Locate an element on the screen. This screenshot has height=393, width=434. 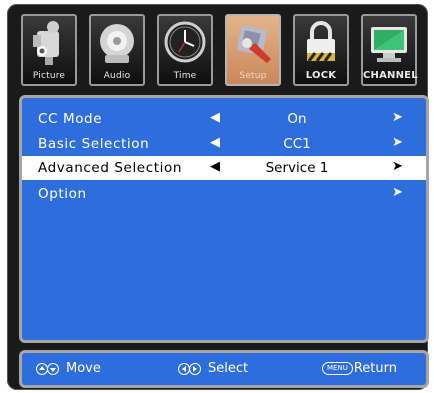
tab-label-lock: LOCK is located at coordinates (321, 75).